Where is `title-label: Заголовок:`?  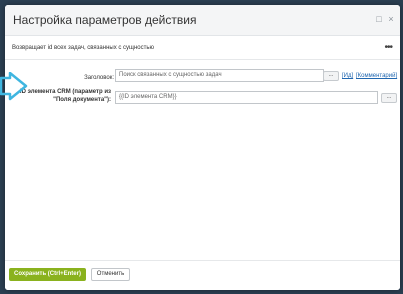 title-label: Заголовок: is located at coordinates (99, 78).